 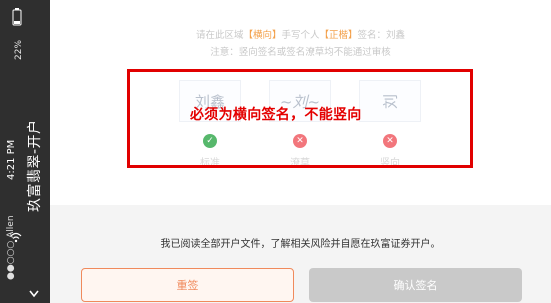 I want to click on resign-button: 重签, so click(x=187, y=285).